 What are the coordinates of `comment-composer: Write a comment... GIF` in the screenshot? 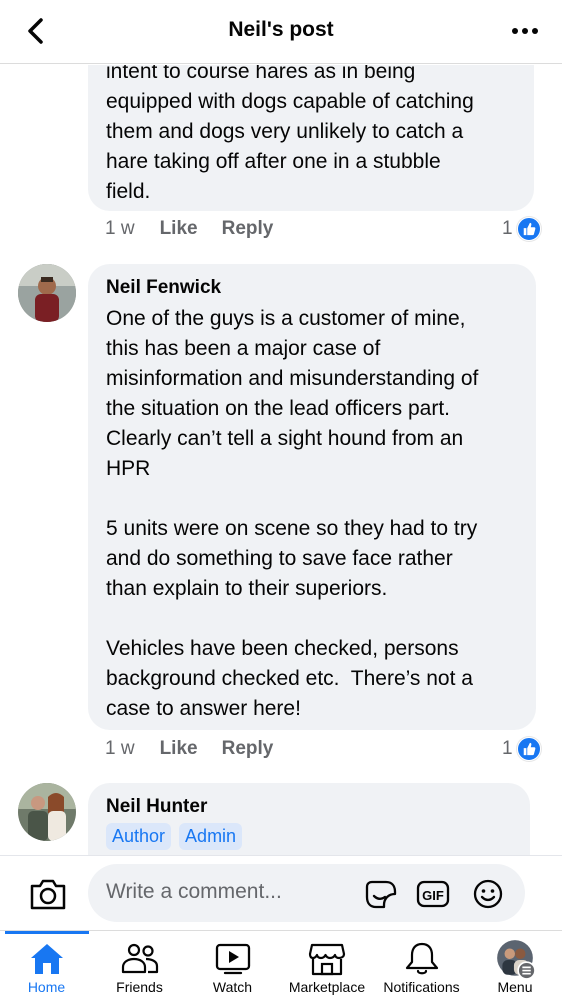 It's located at (281, 892).